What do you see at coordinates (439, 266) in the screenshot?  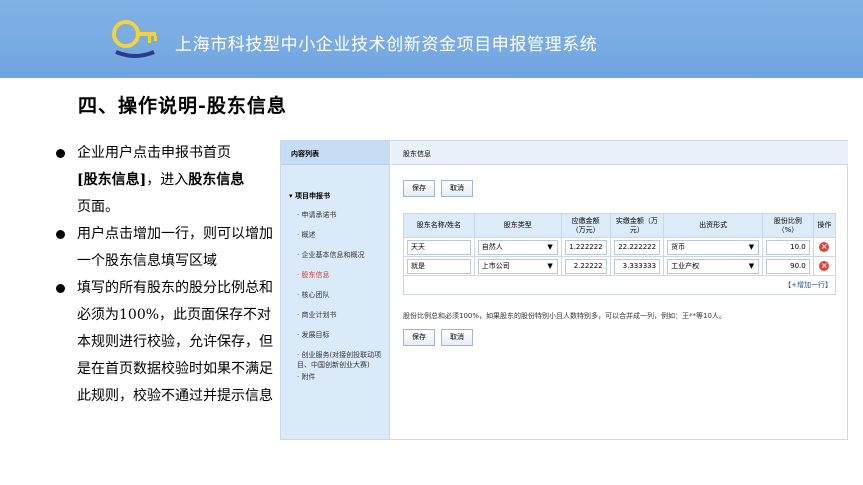 I see `shareholder-name-input: 就是` at bounding box center [439, 266].